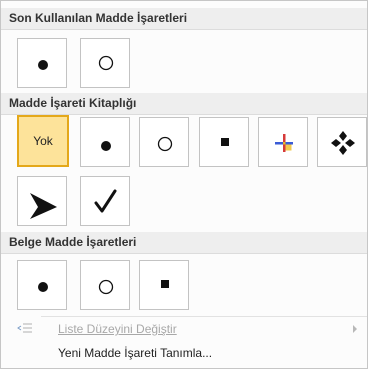 This screenshot has width=368, height=369. Describe the element at coordinates (355, 329) in the screenshot. I see `submenu-arrow-icon` at that location.